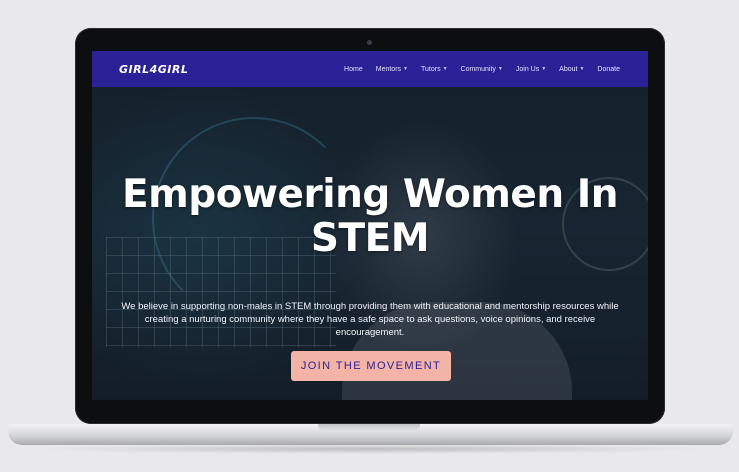  What do you see at coordinates (153, 69) in the screenshot?
I see `site-logo: GIRL4GIRL` at bounding box center [153, 69].